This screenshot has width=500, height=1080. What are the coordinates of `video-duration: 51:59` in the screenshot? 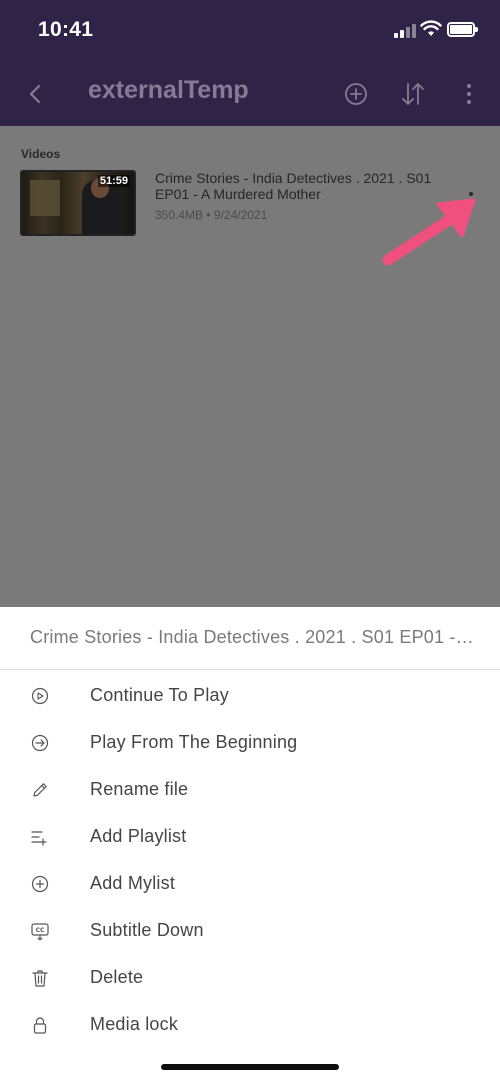 It's located at (113, 181).